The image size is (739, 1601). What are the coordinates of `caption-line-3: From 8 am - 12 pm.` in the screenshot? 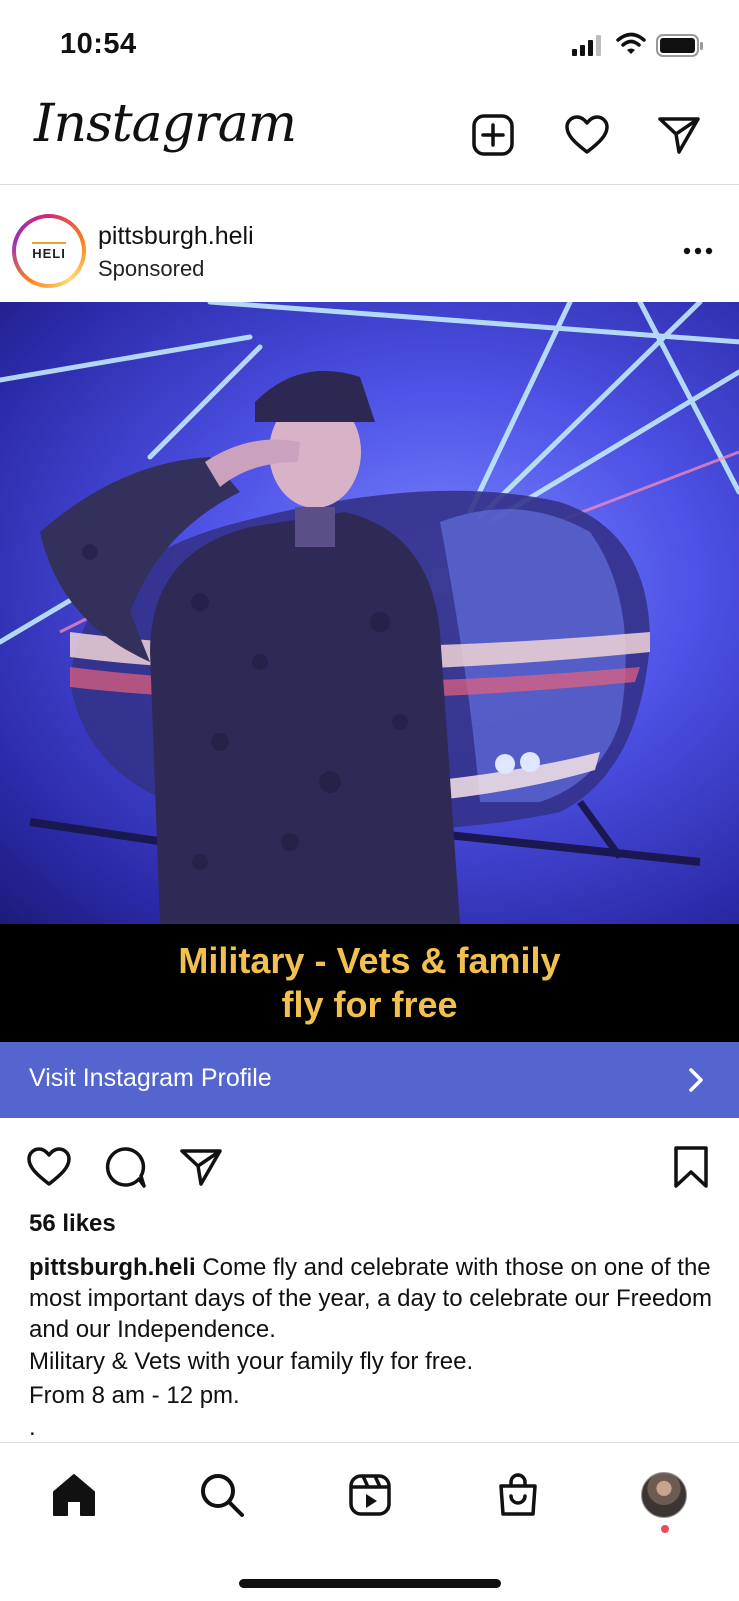 It's located at (134, 1395).